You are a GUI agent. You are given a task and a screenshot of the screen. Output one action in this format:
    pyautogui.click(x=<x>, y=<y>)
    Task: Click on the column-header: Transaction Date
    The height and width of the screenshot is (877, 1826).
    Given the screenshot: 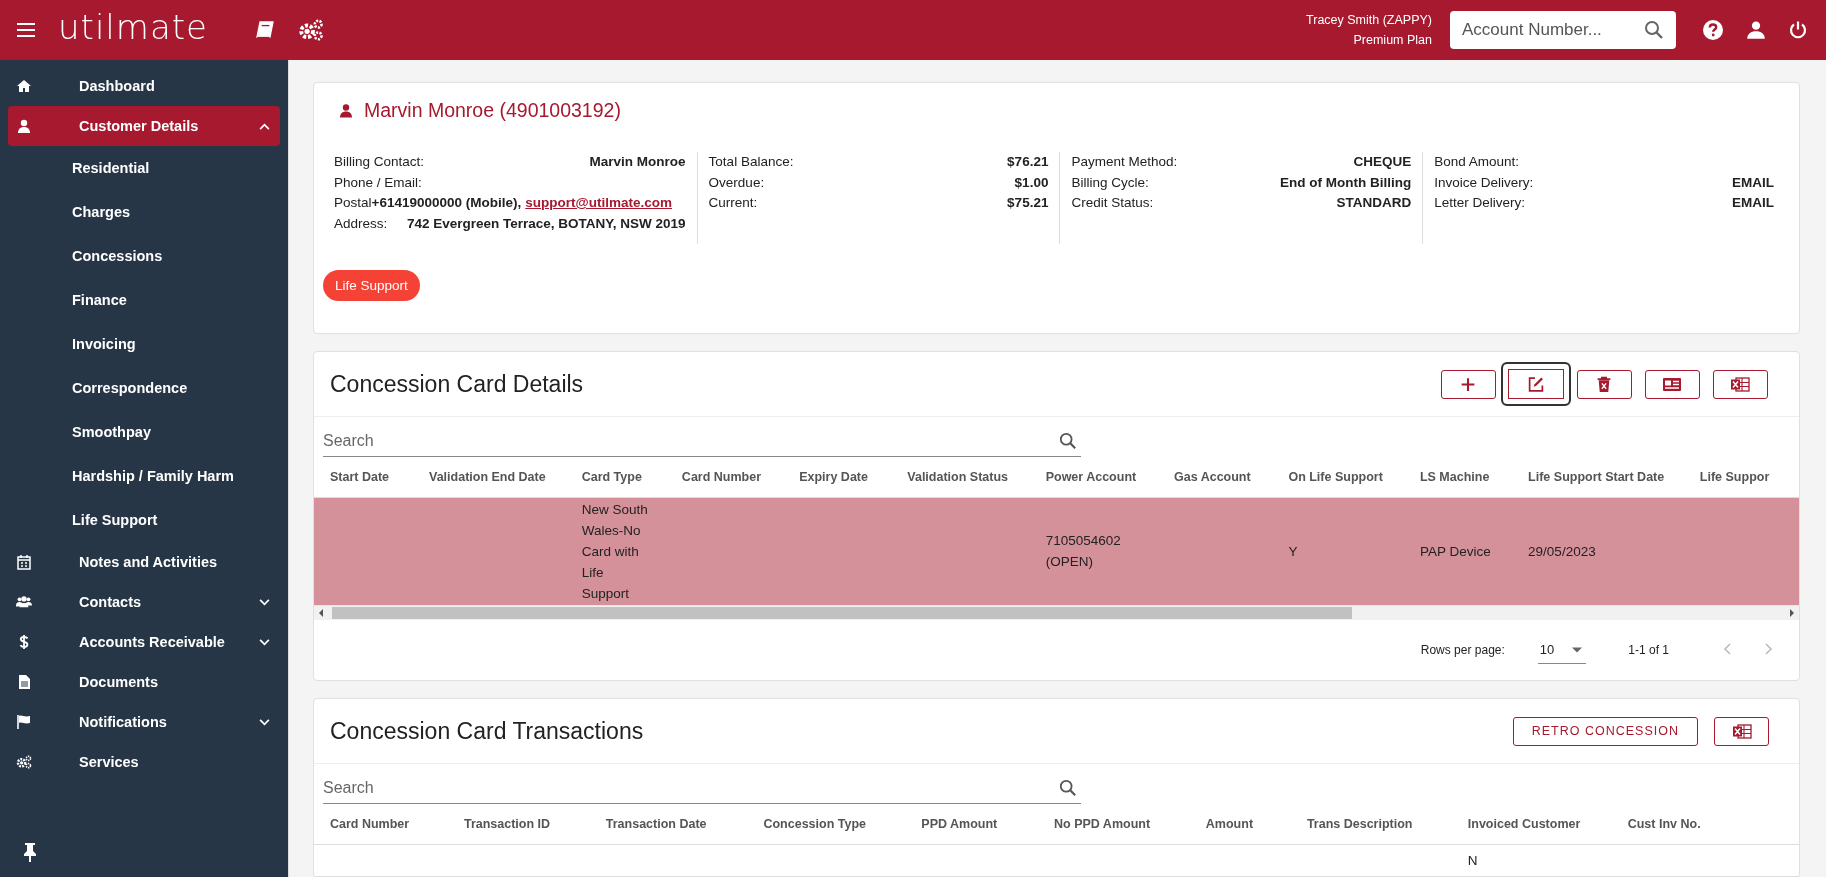 What is the action you would take?
    pyautogui.click(x=668, y=824)
    